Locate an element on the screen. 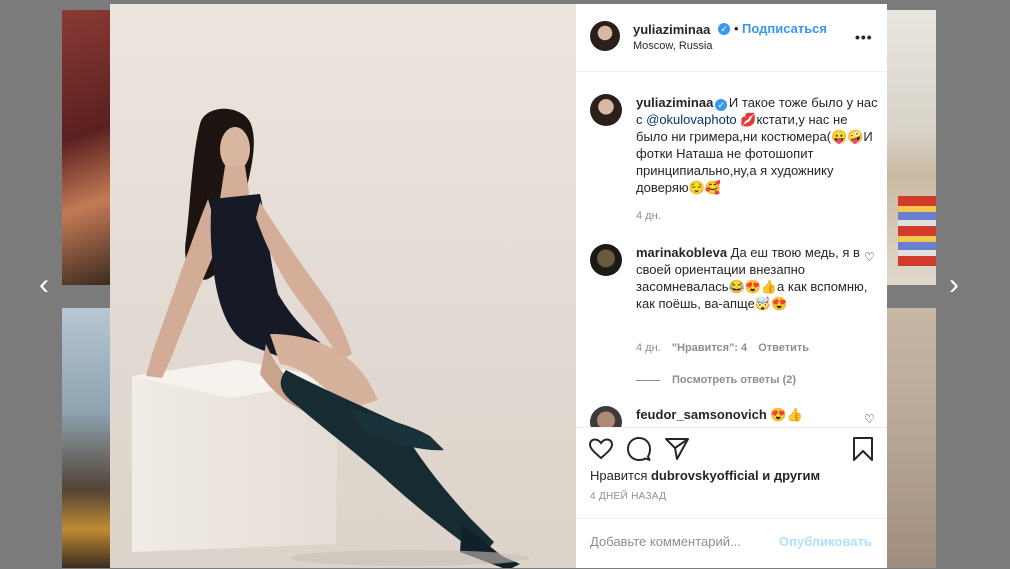  mention-link: @okulovaphoto is located at coordinates (691, 119).